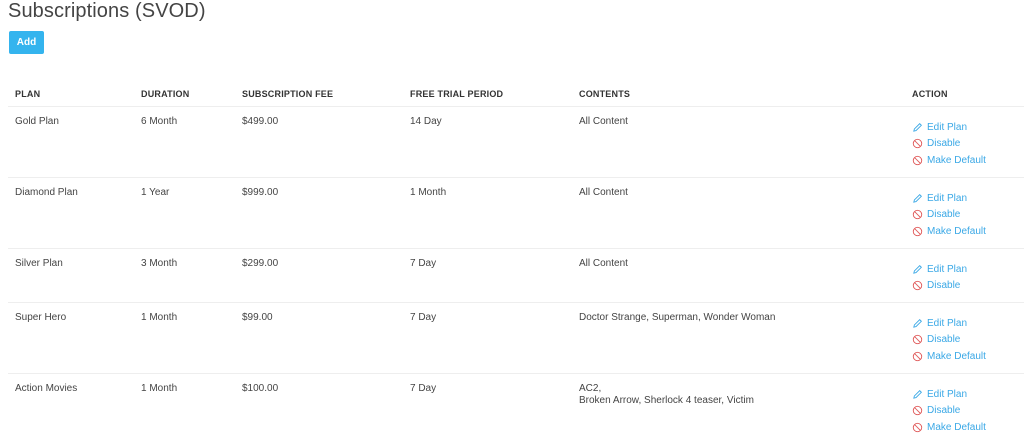  I want to click on plan-name: Diamond Plan, so click(46, 192).